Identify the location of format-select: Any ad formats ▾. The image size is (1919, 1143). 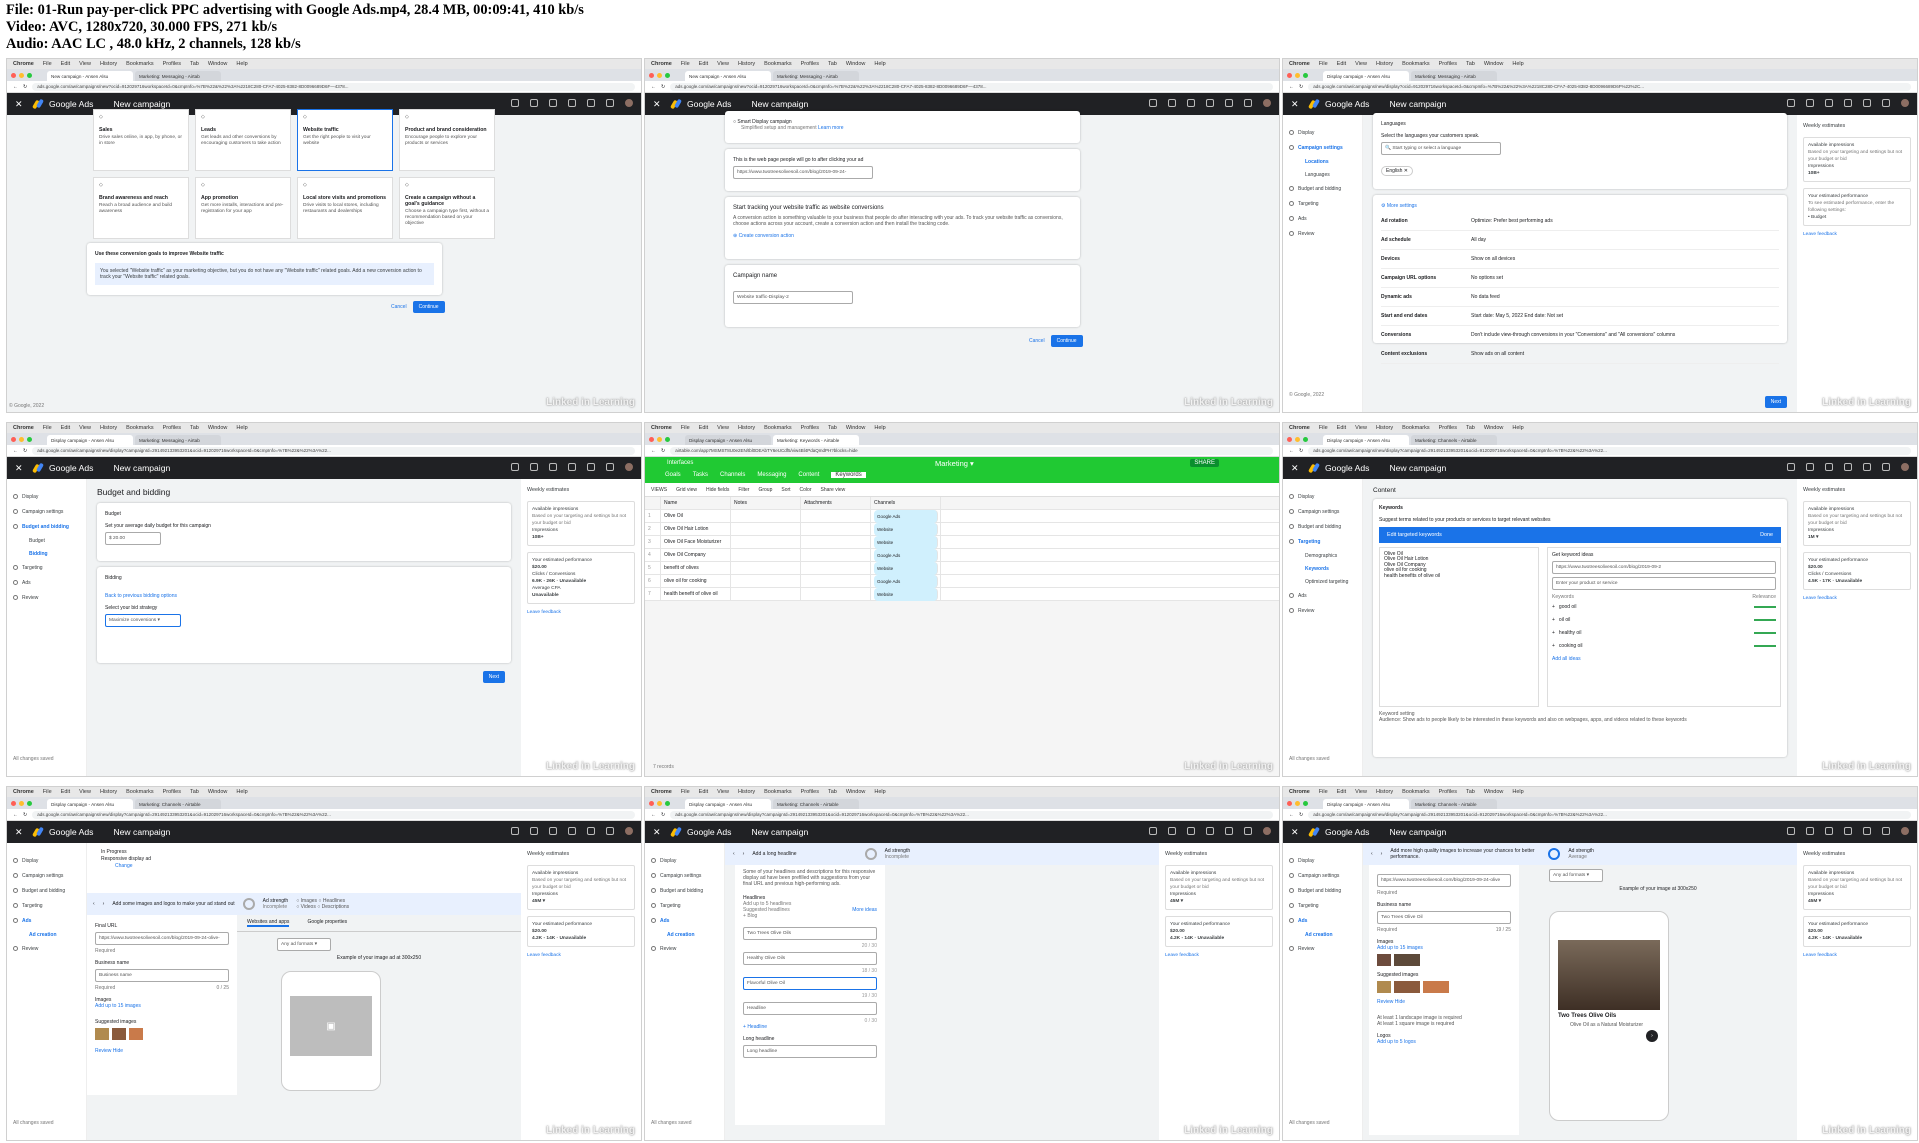
(304, 944).